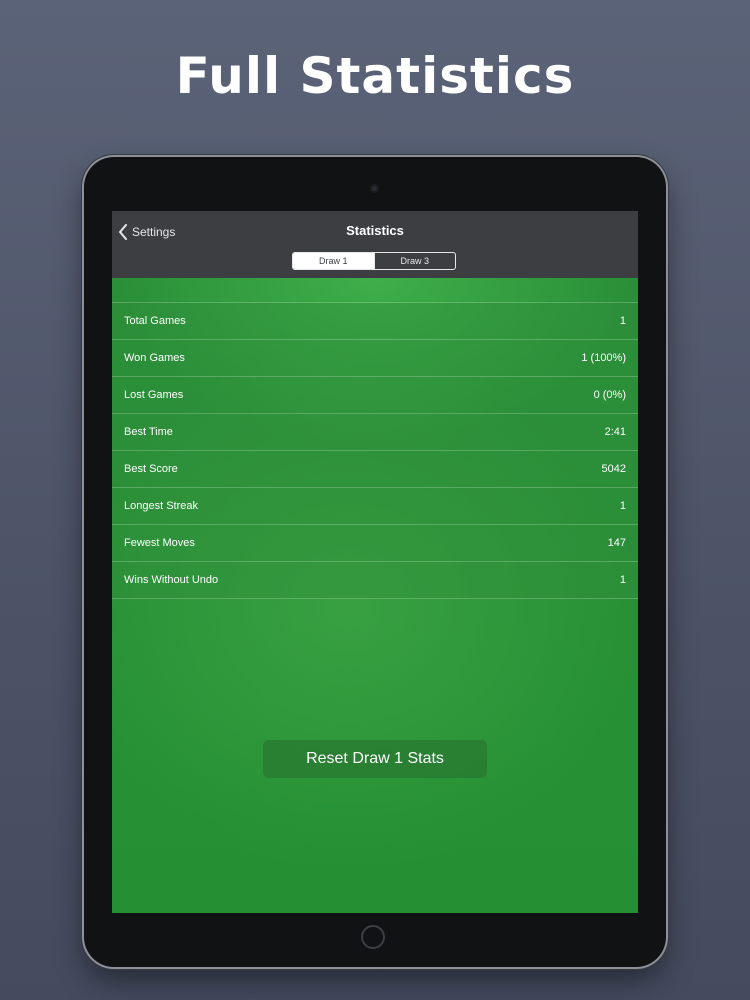  What do you see at coordinates (159, 543) in the screenshot?
I see `stat-label: Fewest Moves` at bounding box center [159, 543].